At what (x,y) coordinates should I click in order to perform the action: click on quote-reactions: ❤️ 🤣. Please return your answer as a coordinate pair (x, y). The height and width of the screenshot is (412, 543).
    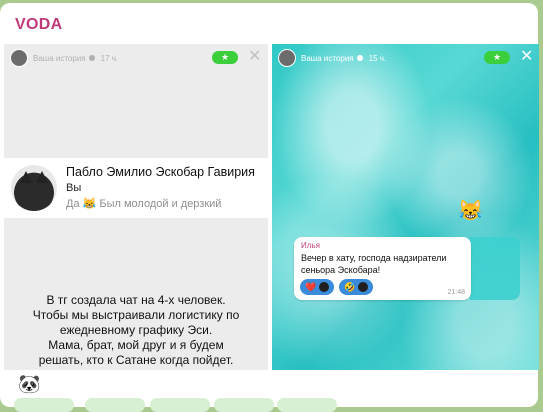
    Looking at the image, I should click on (337, 287).